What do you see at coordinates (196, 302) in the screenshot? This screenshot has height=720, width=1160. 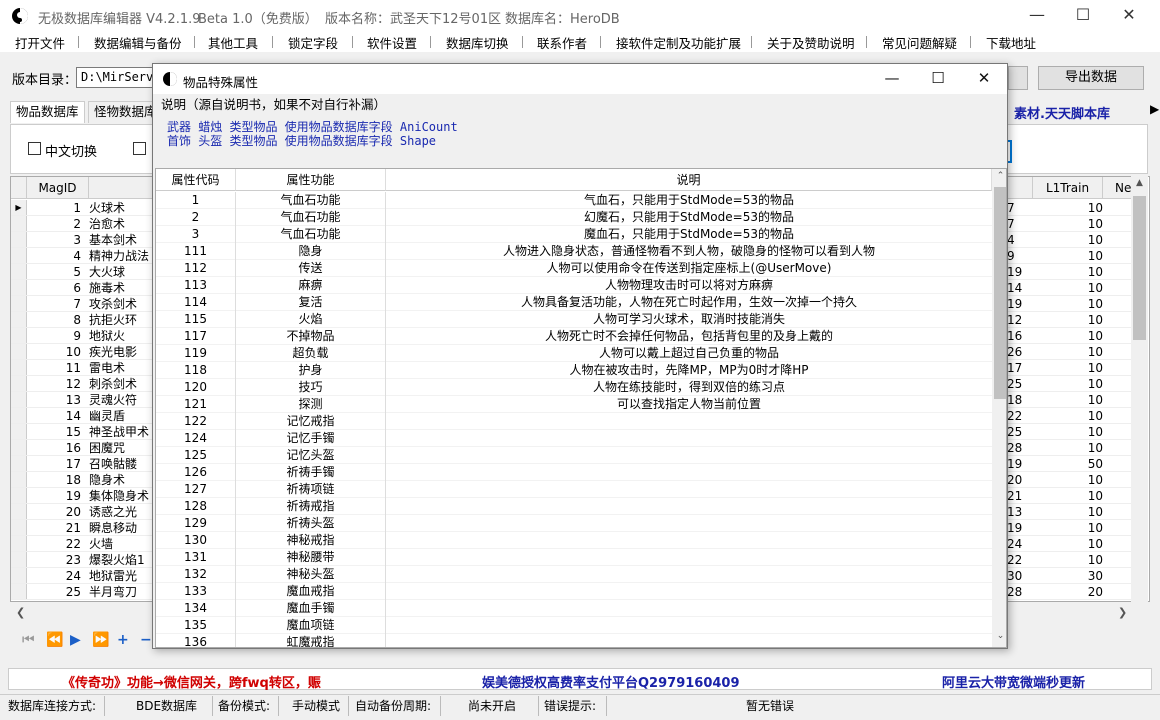 I see `cell-code: 114` at bounding box center [196, 302].